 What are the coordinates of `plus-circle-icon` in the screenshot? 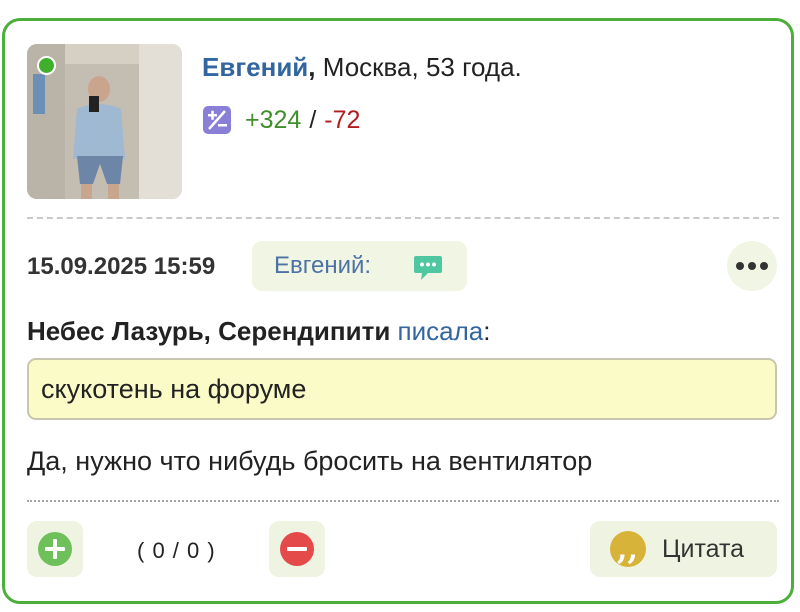 It's located at (55, 549).